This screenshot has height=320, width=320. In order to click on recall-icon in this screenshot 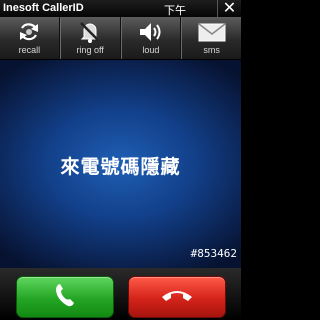, I will do `click(29, 32)`.